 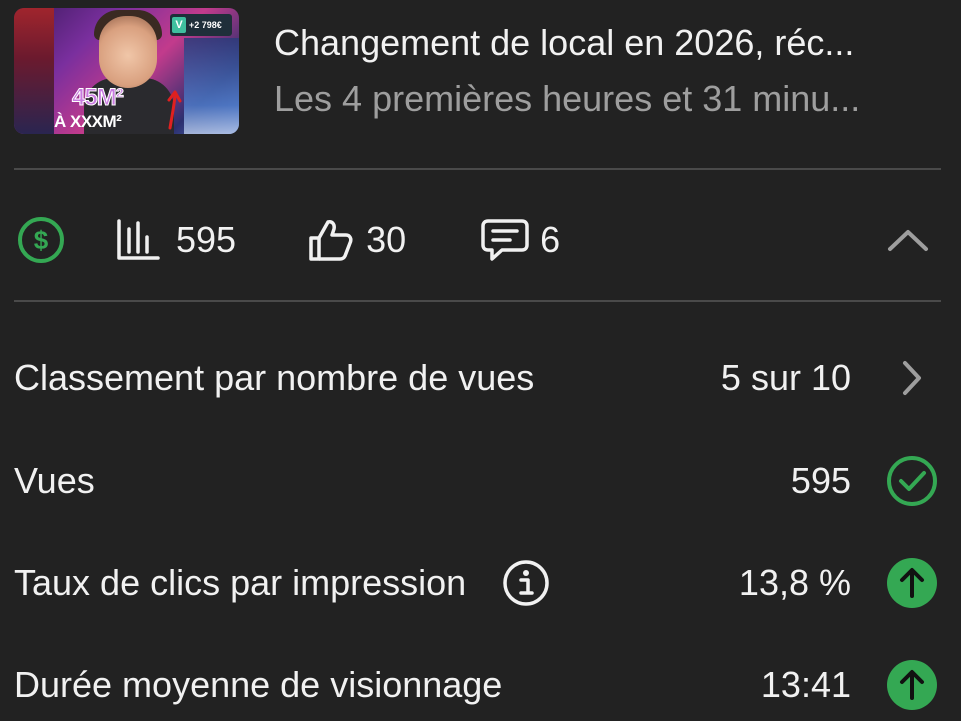 I want to click on views-count: 595, so click(x=206, y=239).